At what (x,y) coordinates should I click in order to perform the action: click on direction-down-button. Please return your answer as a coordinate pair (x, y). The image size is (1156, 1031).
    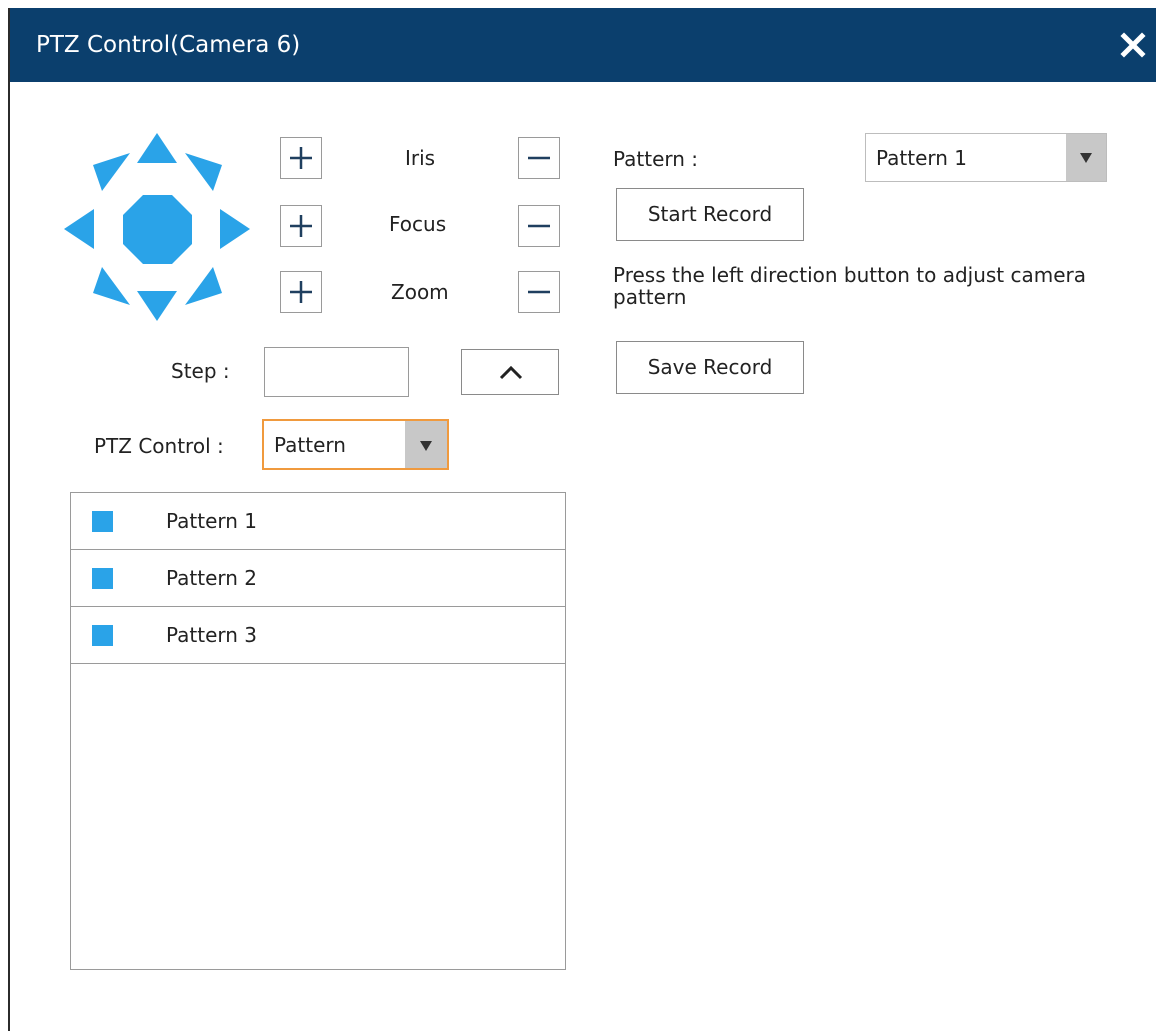
    Looking at the image, I should click on (157, 306).